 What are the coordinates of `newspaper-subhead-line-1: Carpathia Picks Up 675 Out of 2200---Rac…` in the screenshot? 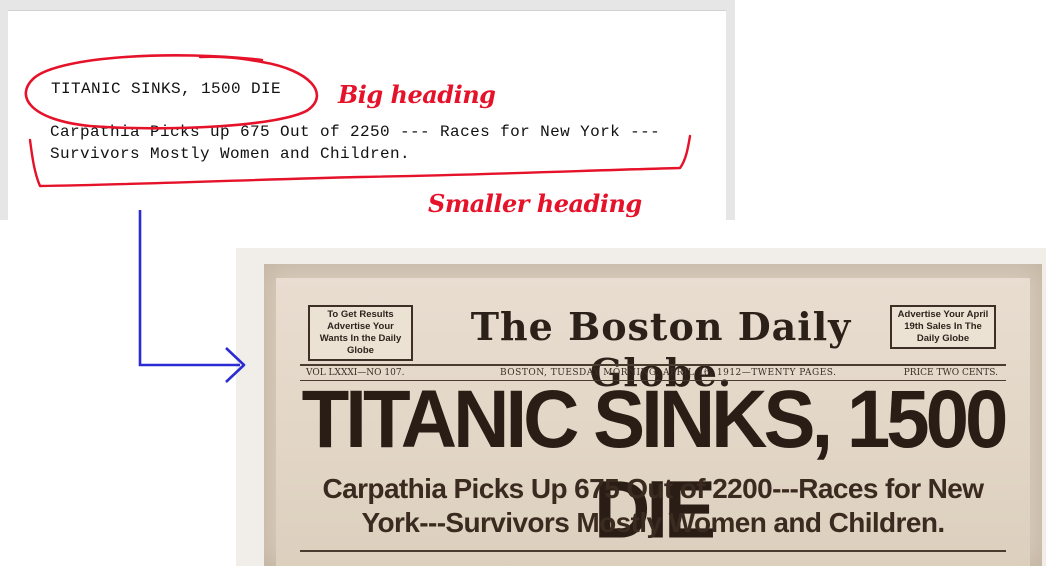 It's located at (653, 488).